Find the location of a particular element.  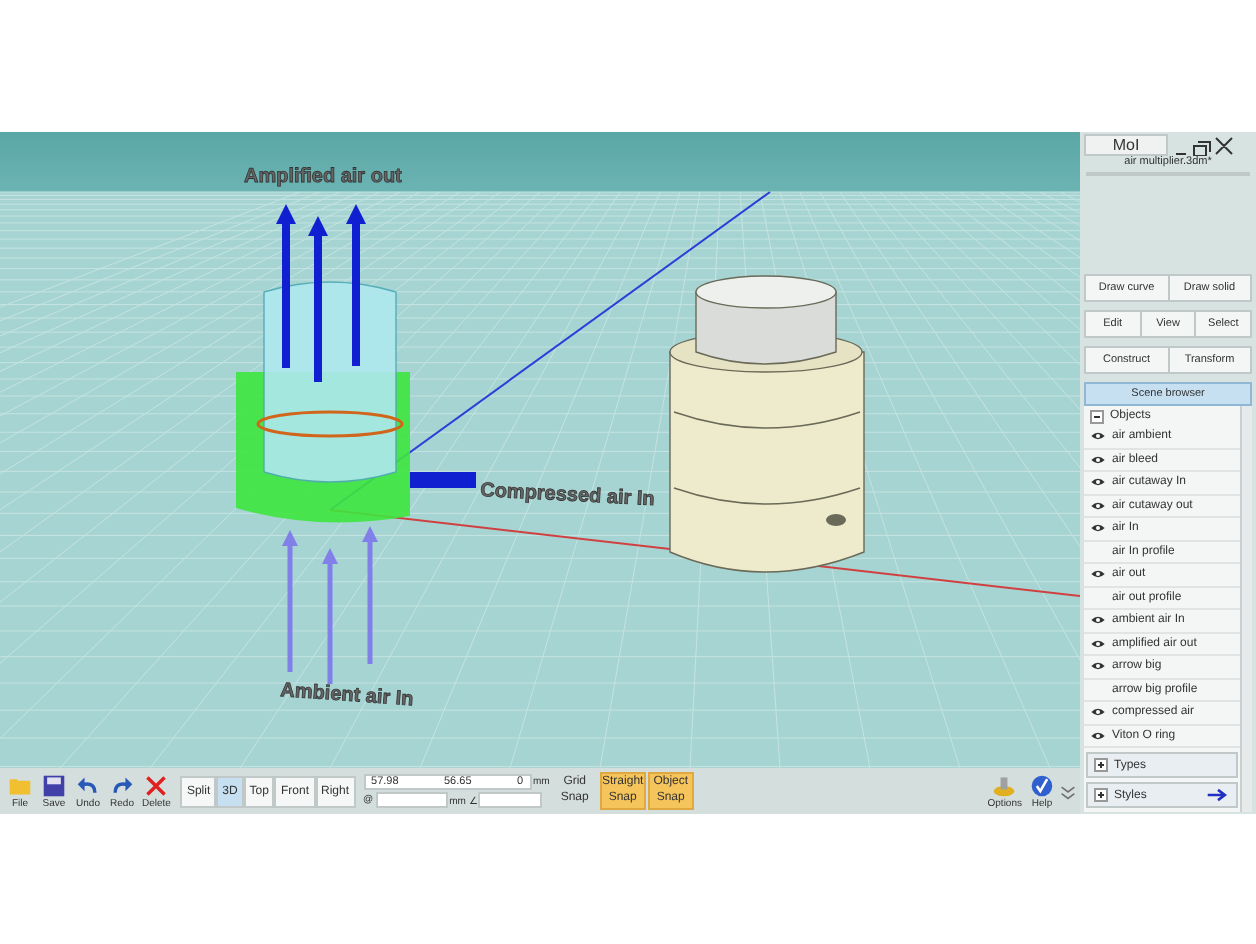

close-icon is located at coordinates (156, 785).